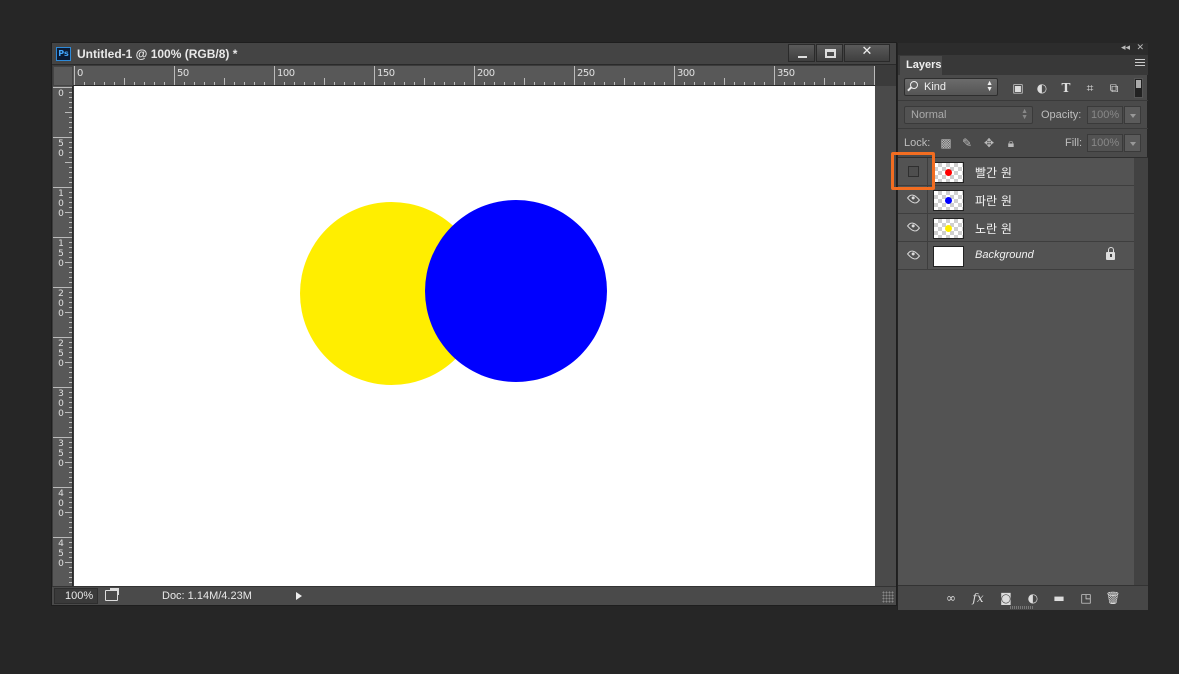 This screenshot has height=674, width=1179. Describe the element at coordinates (888, 597) in the screenshot. I see `resize-grip-icon` at that location.